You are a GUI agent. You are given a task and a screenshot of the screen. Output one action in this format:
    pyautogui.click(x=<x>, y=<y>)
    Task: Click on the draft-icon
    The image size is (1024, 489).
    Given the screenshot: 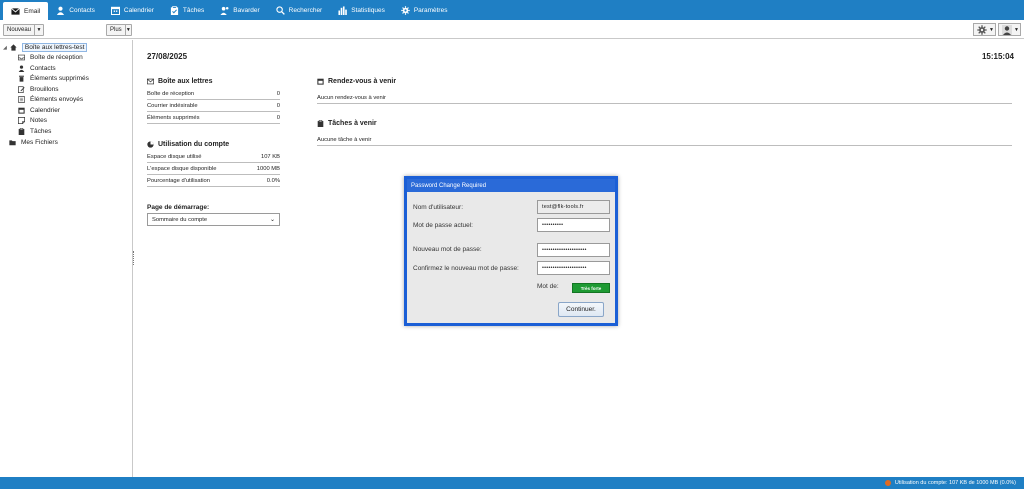 What is the action you would take?
    pyautogui.click(x=21, y=89)
    